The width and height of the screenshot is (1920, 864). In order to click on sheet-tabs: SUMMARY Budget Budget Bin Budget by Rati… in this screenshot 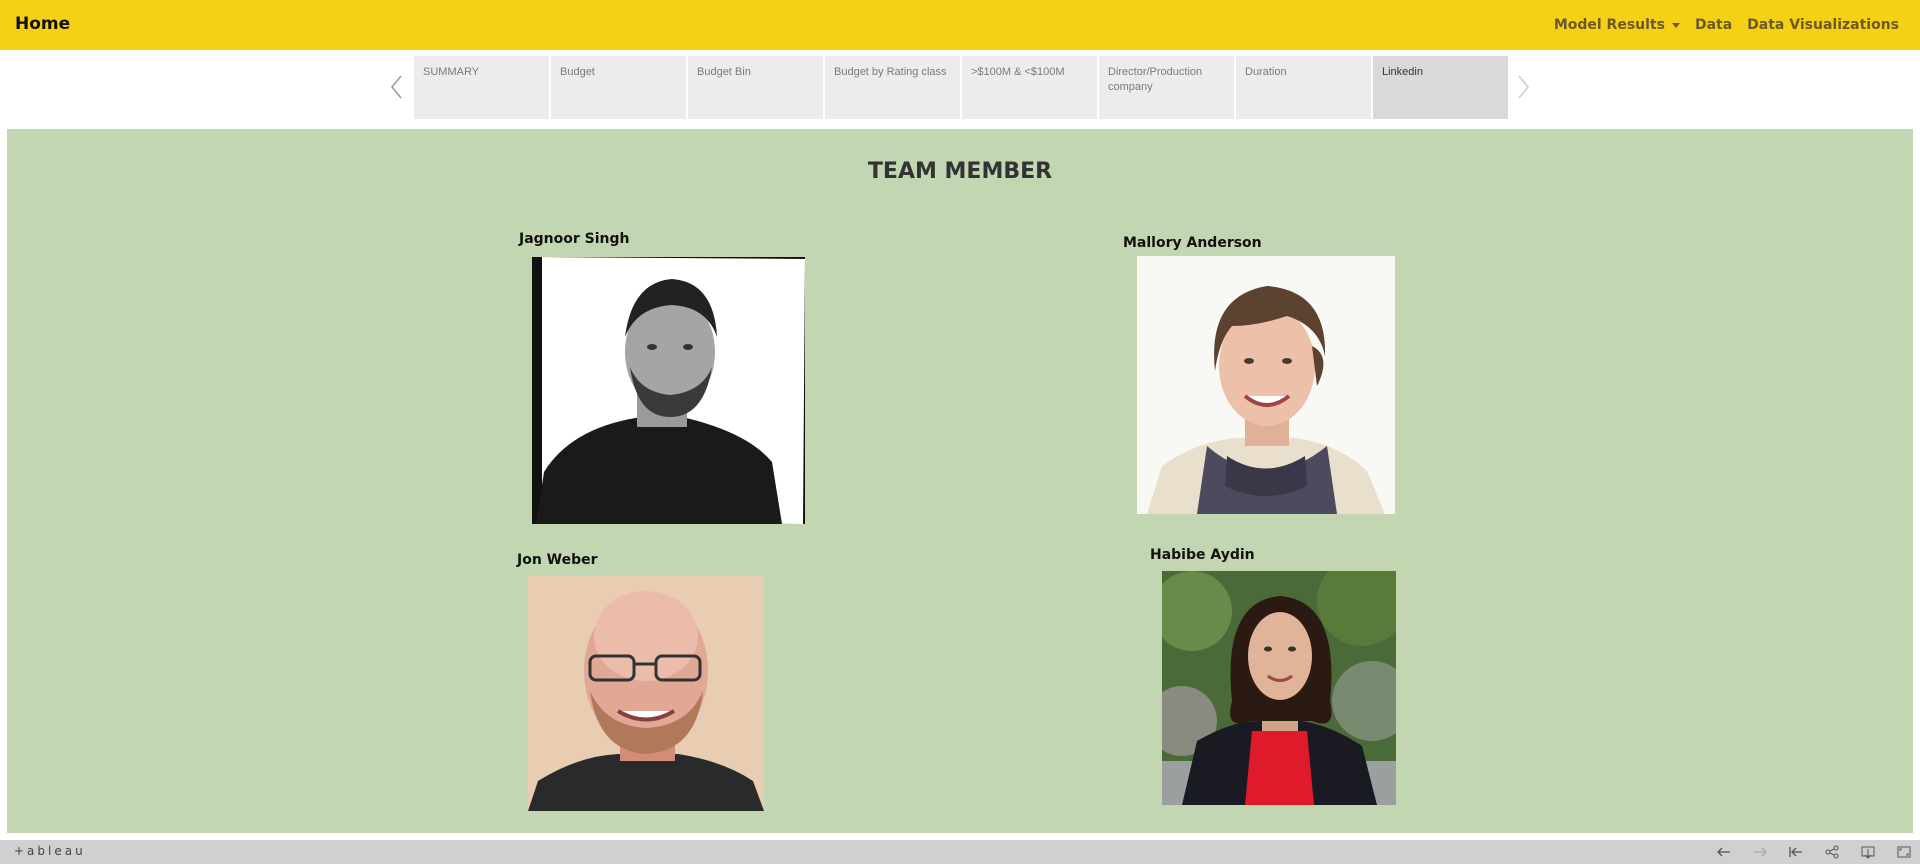, I will do `click(961, 87)`.